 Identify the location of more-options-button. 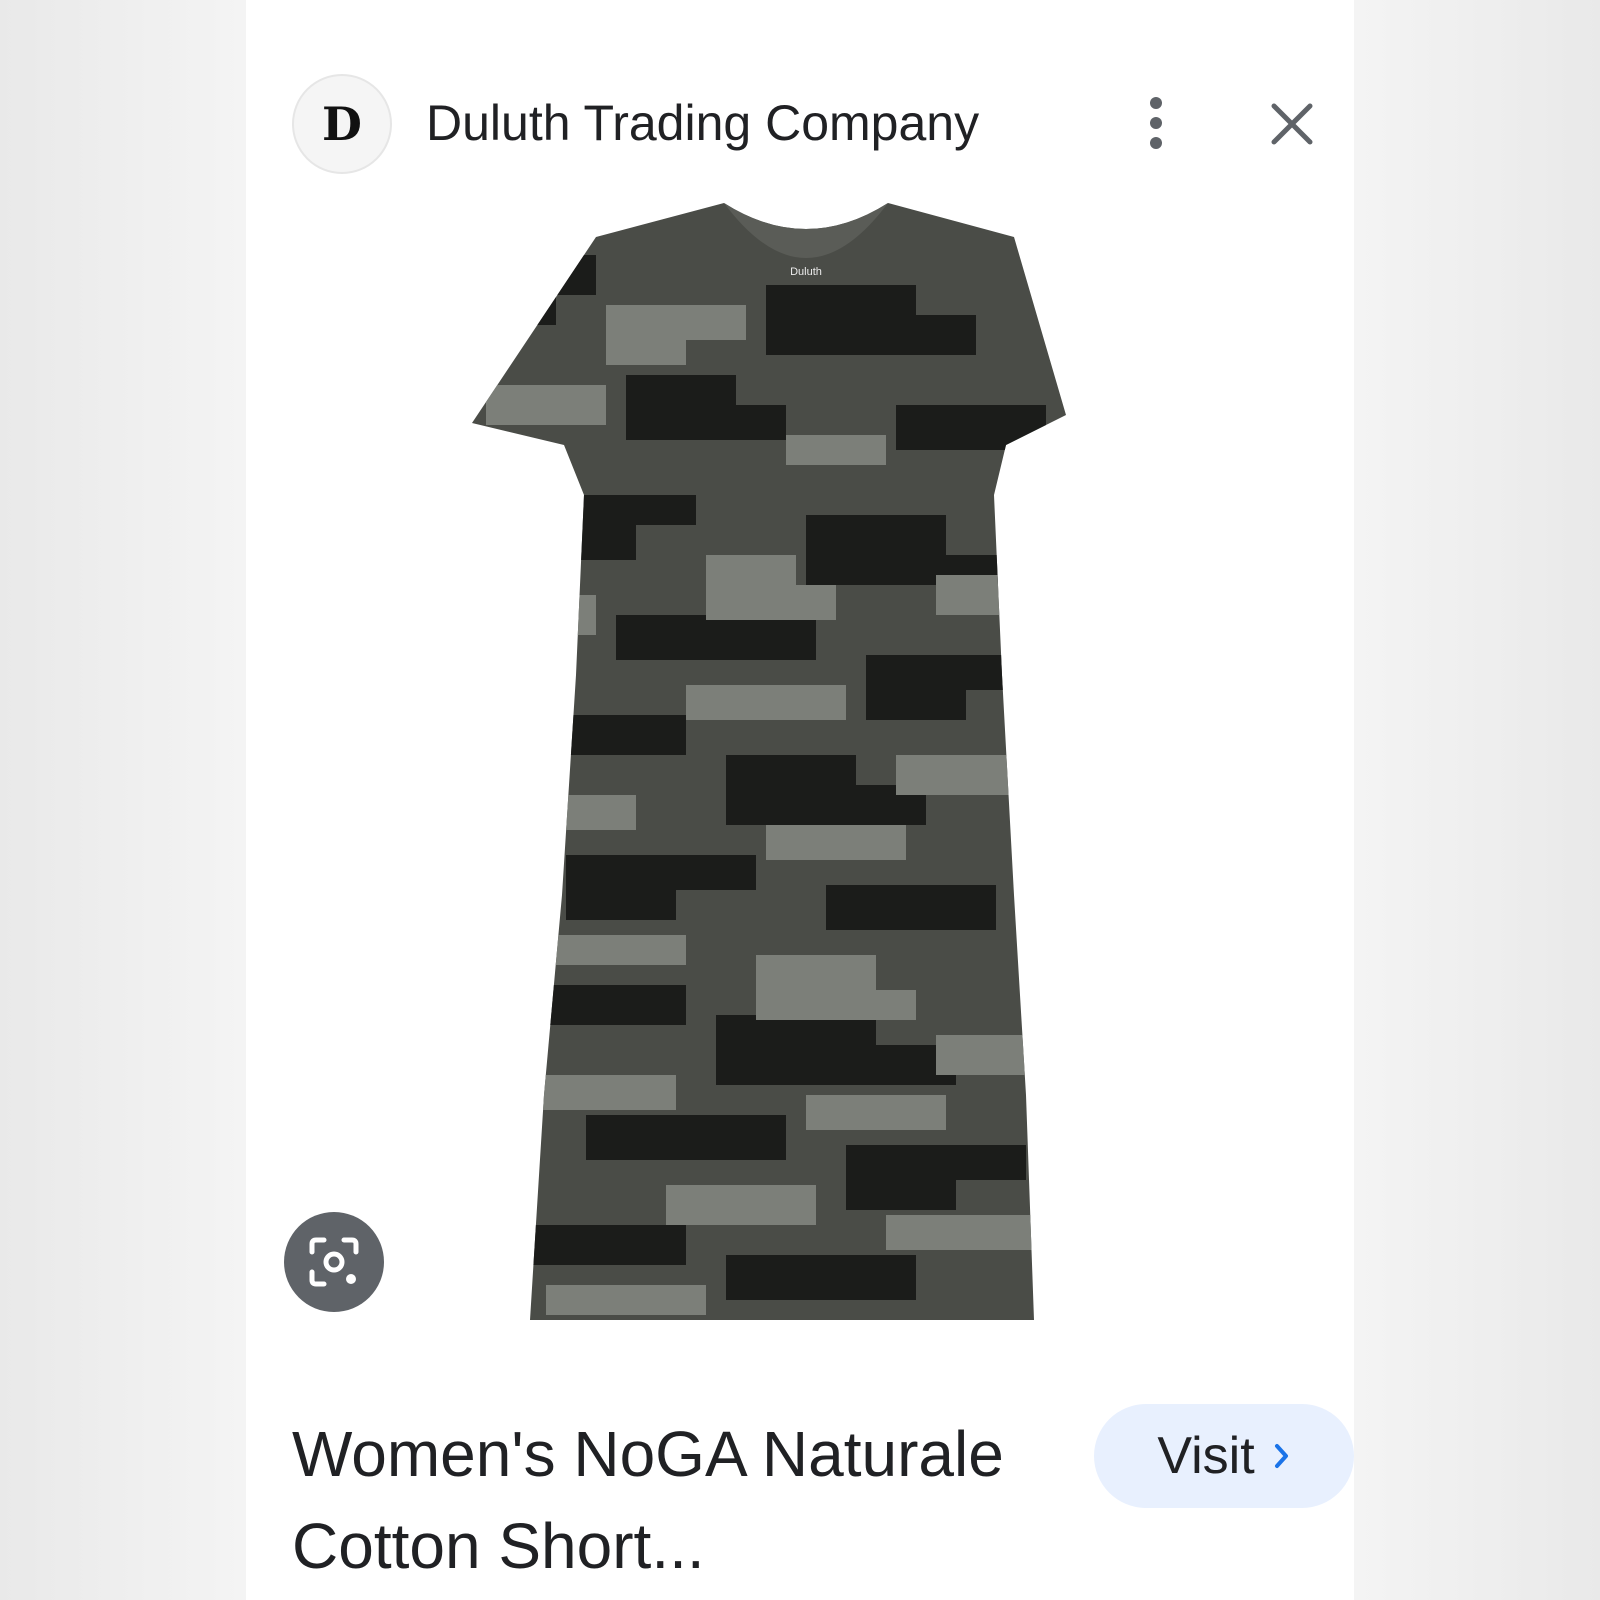
(1156, 123).